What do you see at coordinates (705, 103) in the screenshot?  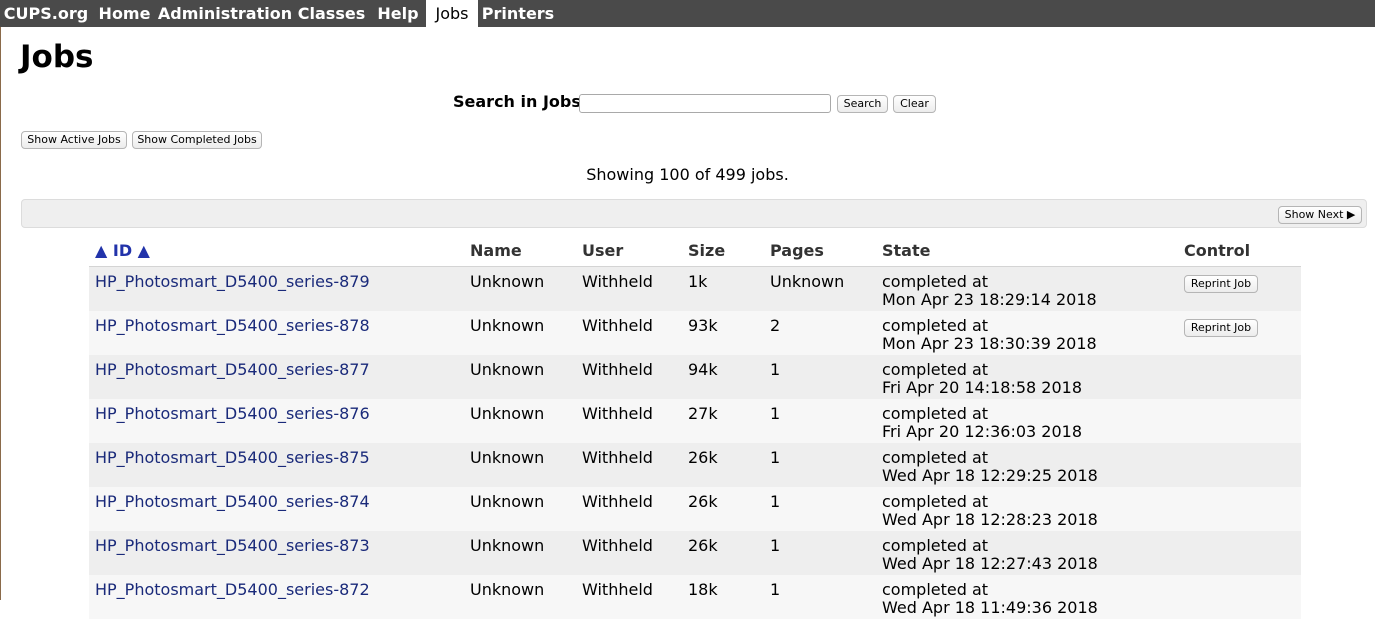 I see `search-input` at bounding box center [705, 103].